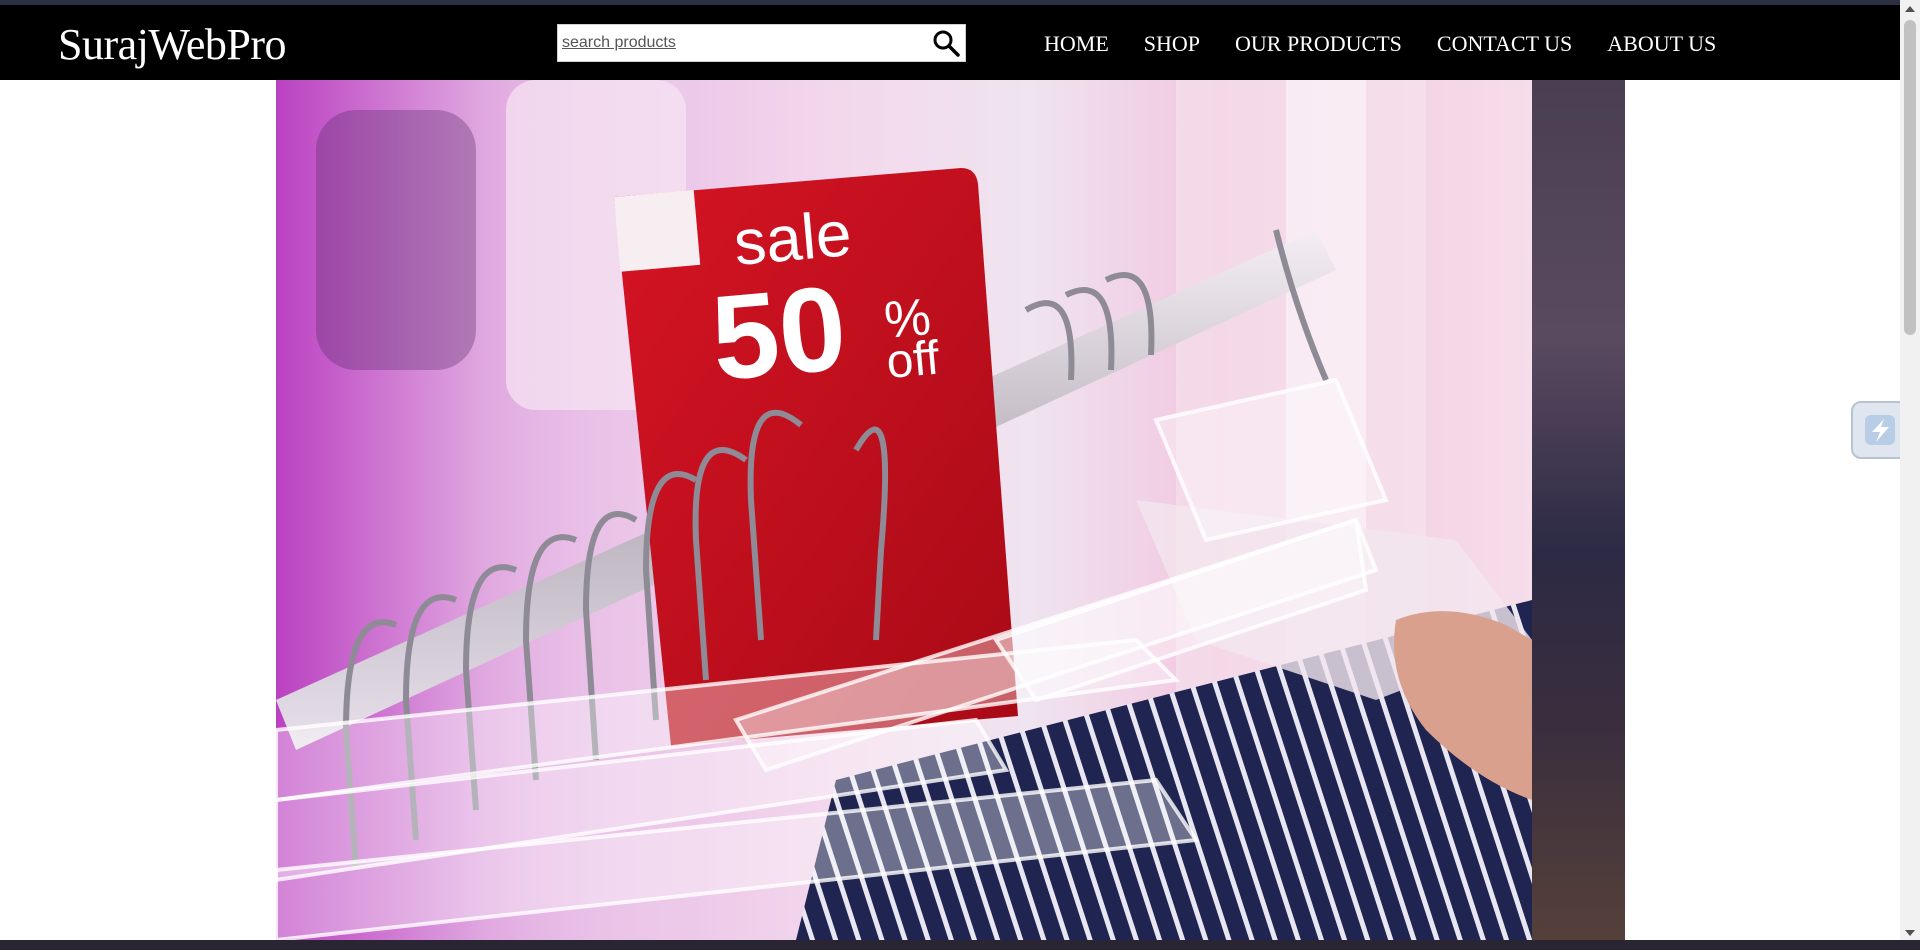 The image size is (1920, 950). What do you see at coordinates (742, 43) in the screenshot?
I see `search-input` at bounding box center [742, 43].